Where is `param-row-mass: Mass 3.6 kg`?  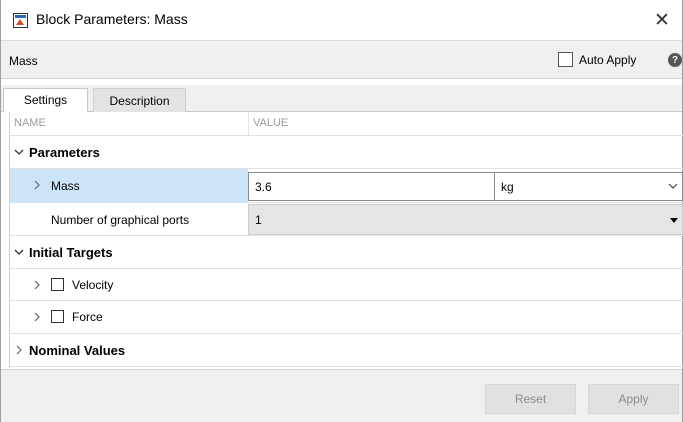 param-row-mass: Mass 3.6 kg is located at coordinates (346, 186).